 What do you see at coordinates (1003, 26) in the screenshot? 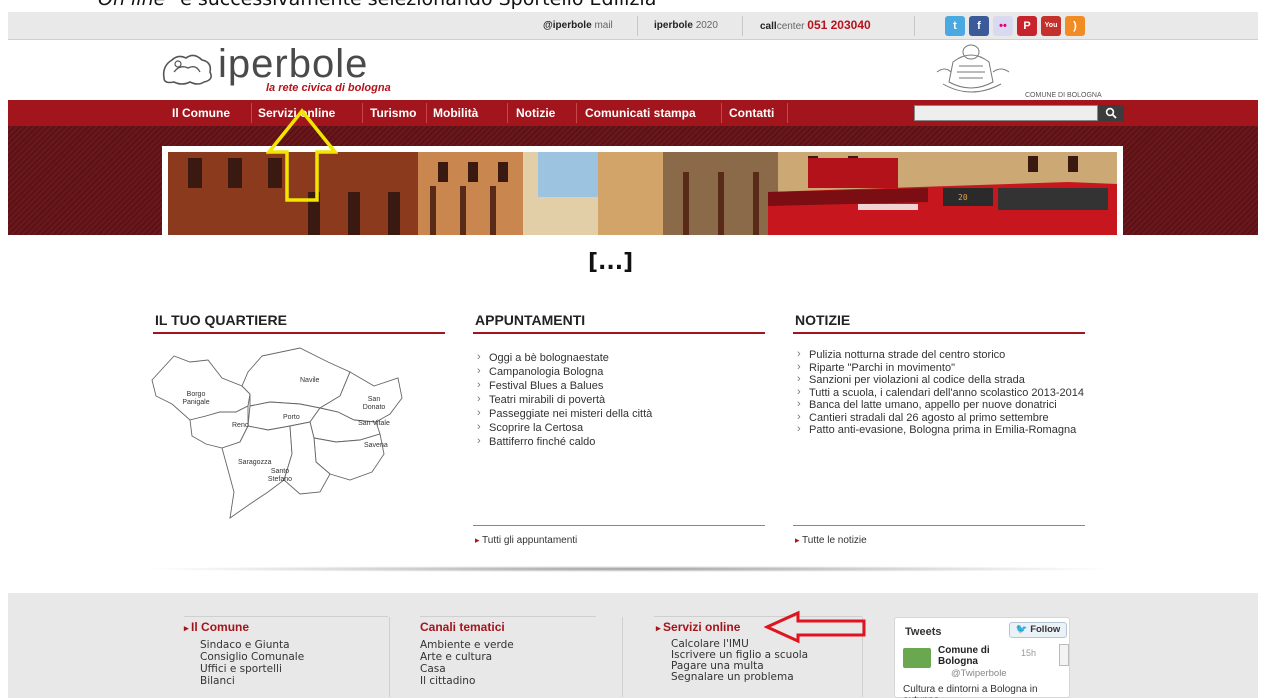
I see `flickr-icon: ••` at bounding box center [1003, 26].